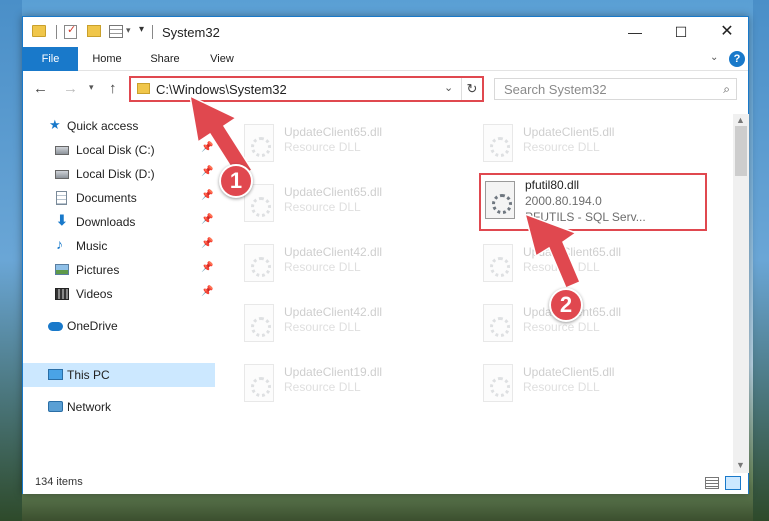 The width and height of the screenshot is (769, 521). Describe the element at coordinates (236, 181) in the screenshot. I see `step-1-badge: 1` at that location.